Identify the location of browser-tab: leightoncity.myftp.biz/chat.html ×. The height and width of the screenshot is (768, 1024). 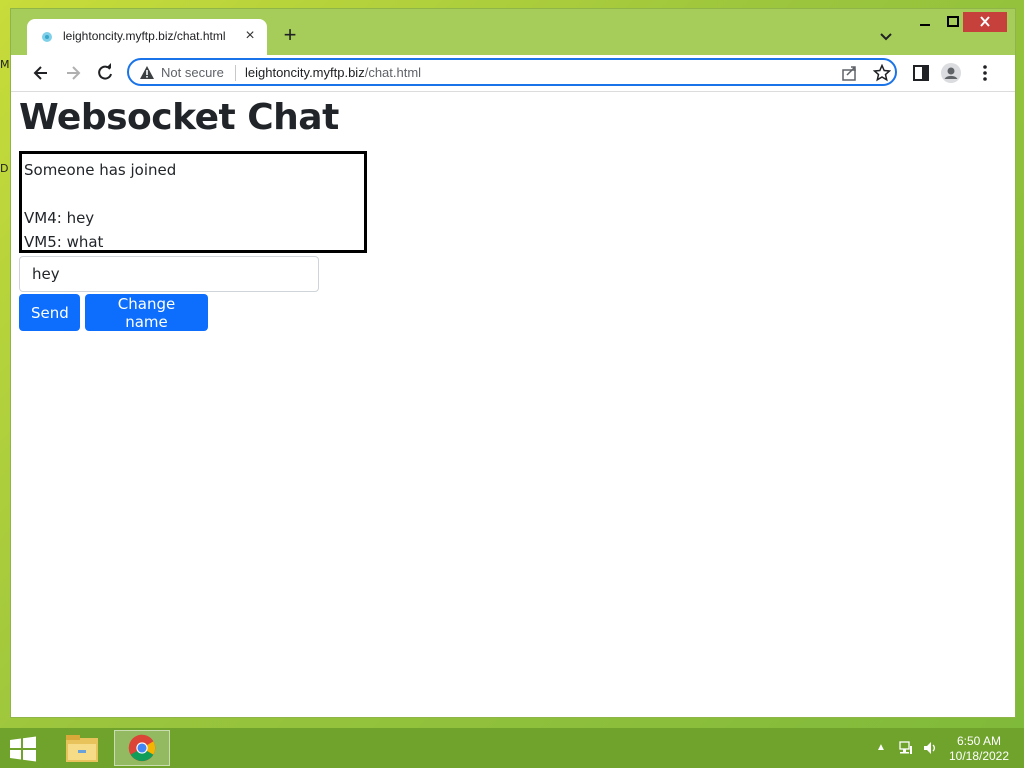
(147, 37).